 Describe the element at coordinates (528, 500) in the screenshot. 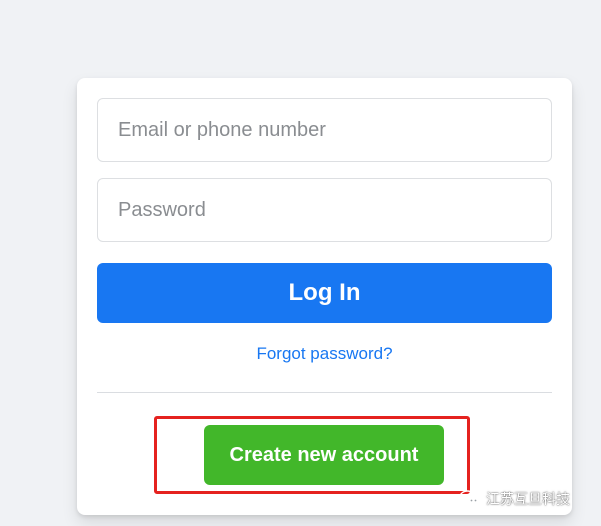

I see `watermark-text: 江苏互旦科技` at that location.